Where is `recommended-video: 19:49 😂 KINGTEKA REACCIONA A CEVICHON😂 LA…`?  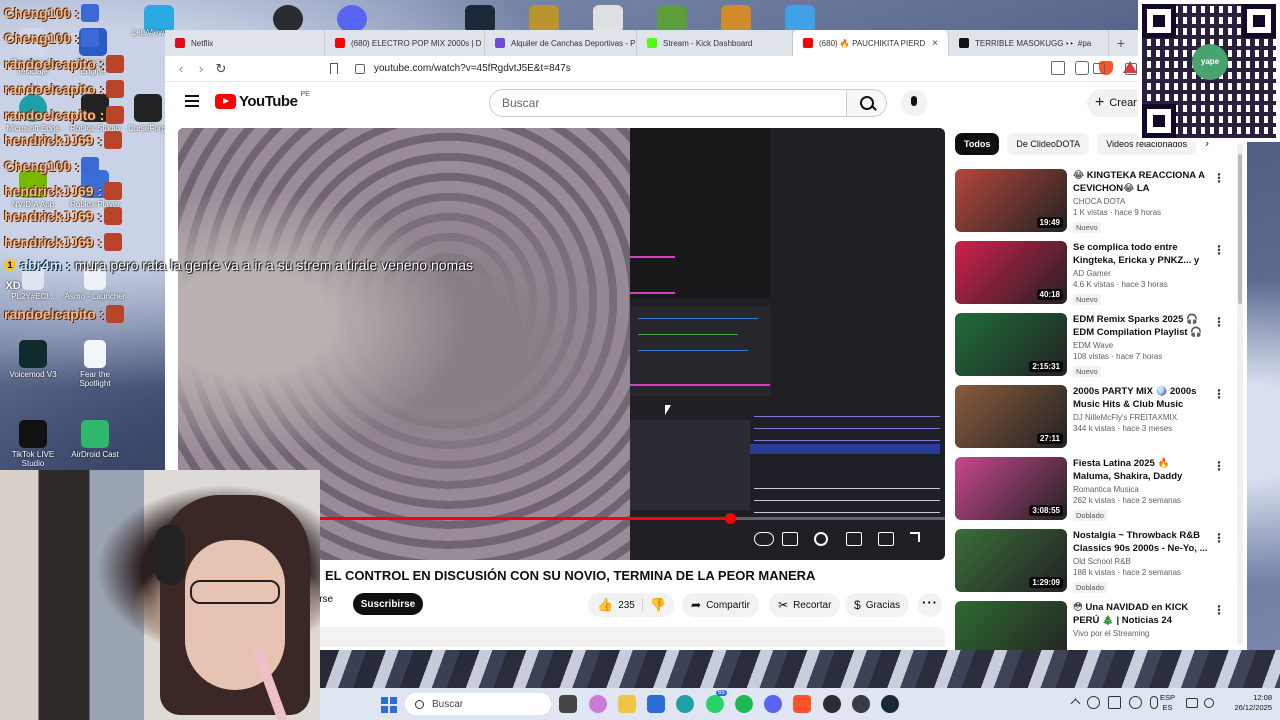 recommended-video: 19:49 😂 KINGTEKA REACCIONA A CEVICHON😂 LA… is located at coordinates (1090, 202).